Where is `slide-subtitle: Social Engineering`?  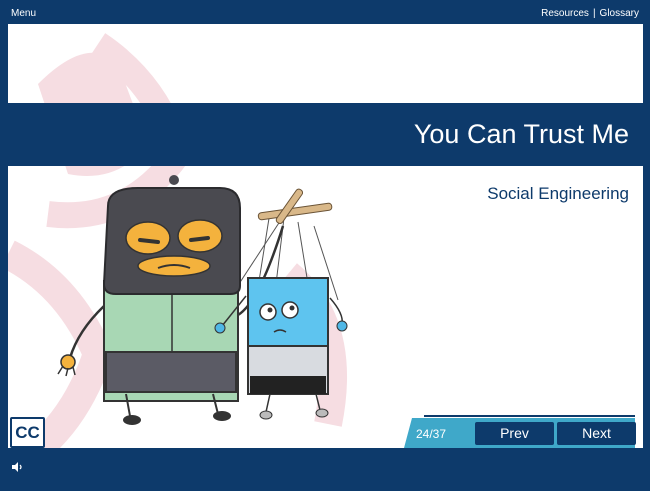 slide-subtitle: Social Engineering is located at coordinates (558, 193).